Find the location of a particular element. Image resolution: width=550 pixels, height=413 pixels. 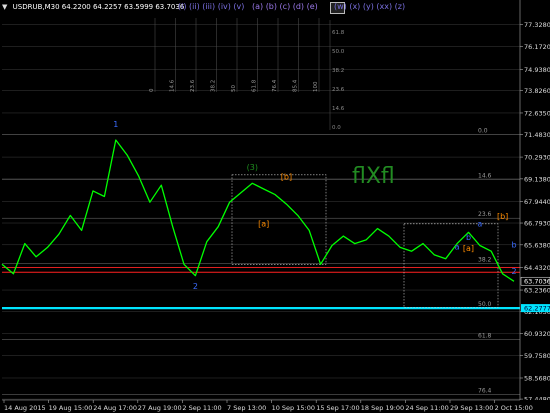

price-axis-label: 69.1380 is located at coordinates (537, 179).